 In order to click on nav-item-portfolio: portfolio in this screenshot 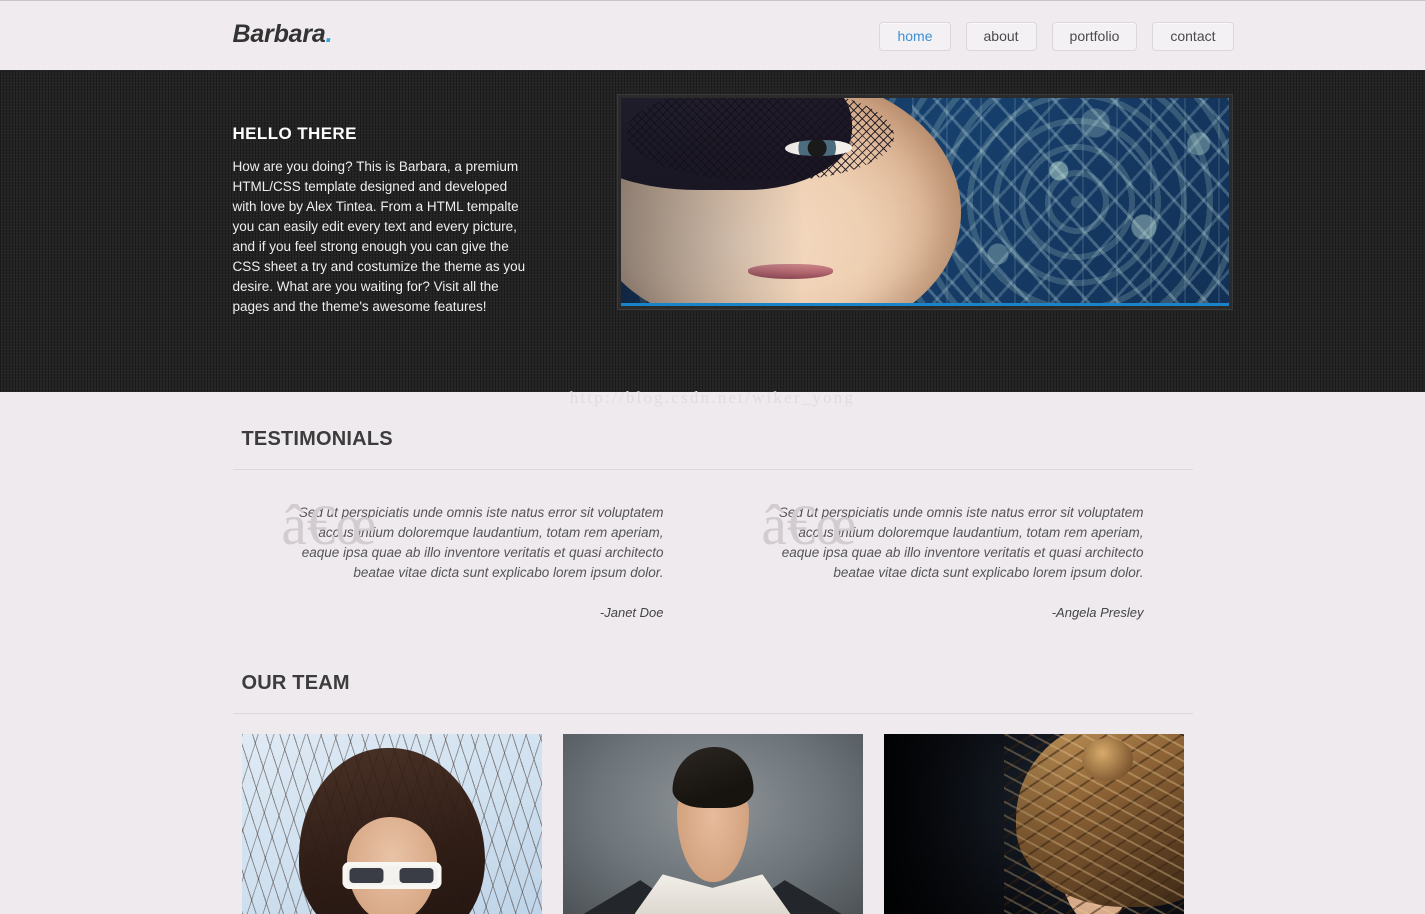, I will do `click(1094, 36)`.